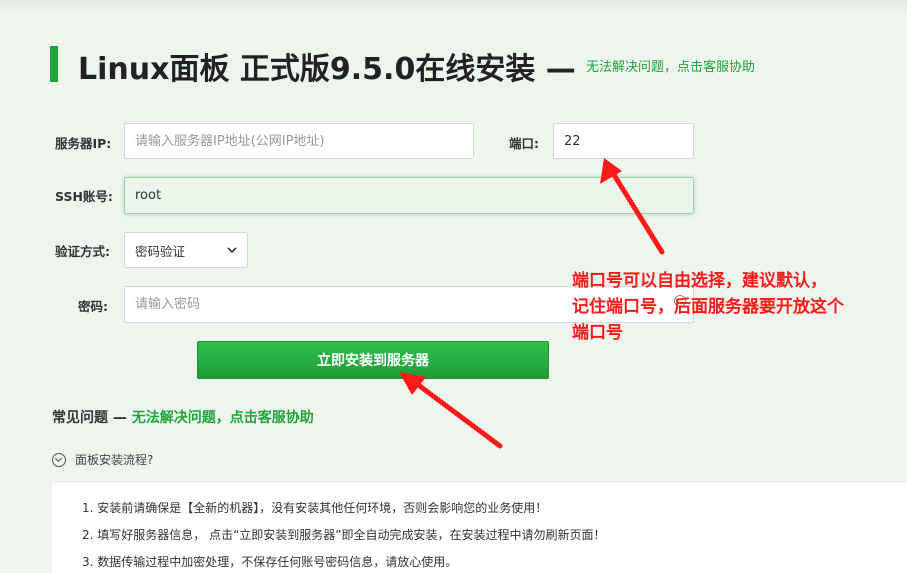 The image size is (907, 573). Describe the element at coordinates (636, 211) in the screenshot. I see `arrow-to-port-line` at that location.